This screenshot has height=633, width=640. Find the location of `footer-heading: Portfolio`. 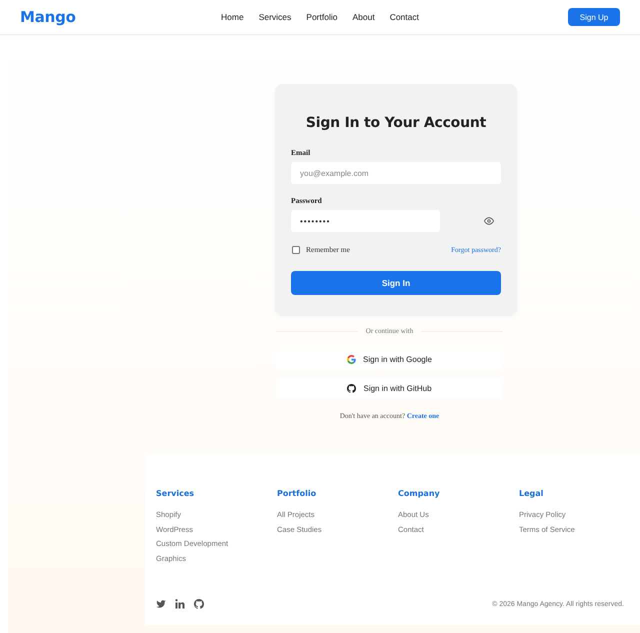

footer-heading: Portfolio is located at coordinates (296, 494).